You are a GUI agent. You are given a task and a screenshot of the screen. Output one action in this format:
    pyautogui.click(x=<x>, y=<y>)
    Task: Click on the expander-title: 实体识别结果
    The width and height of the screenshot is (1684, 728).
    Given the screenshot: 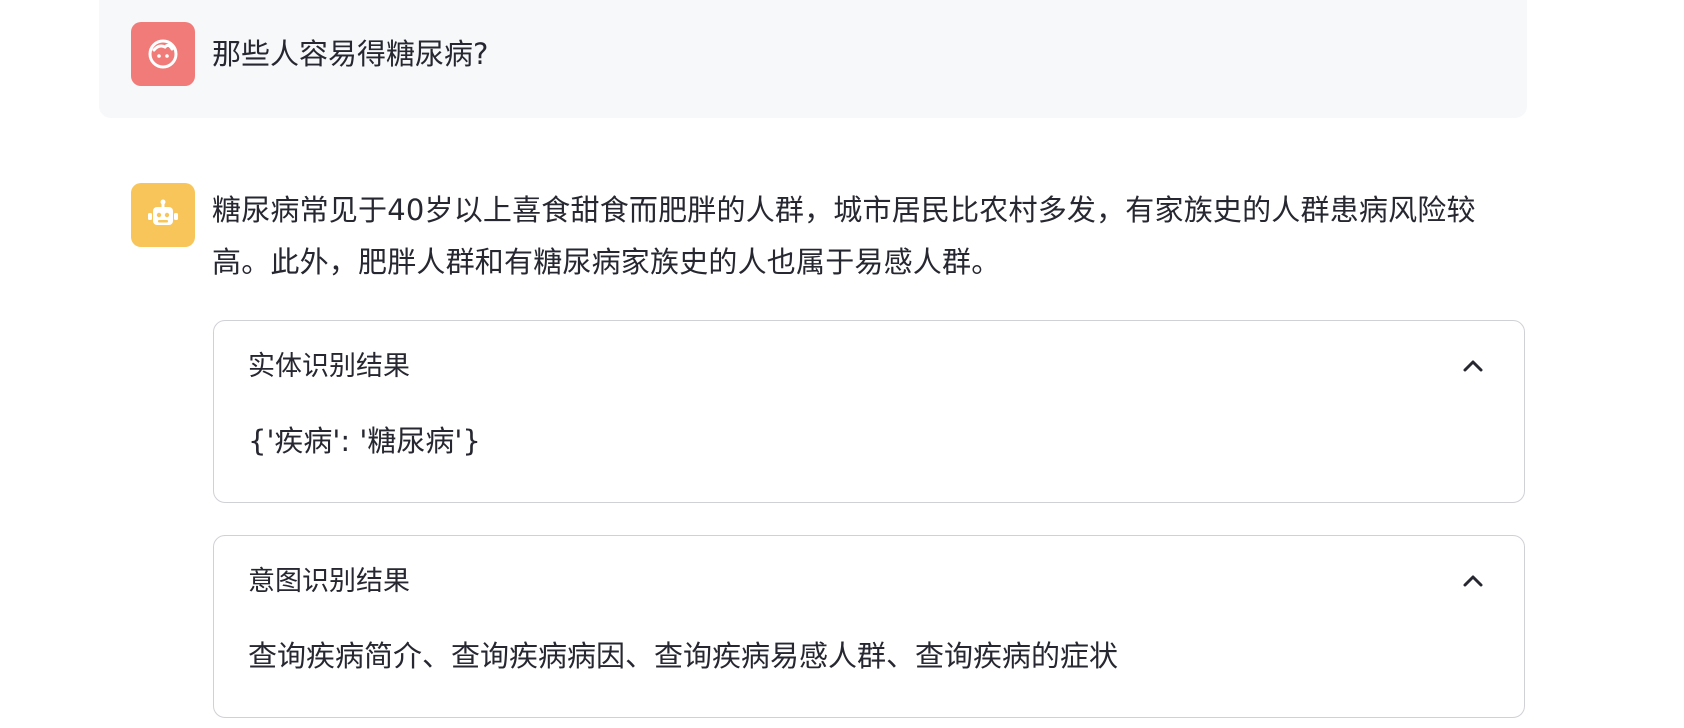 What is the action you would take?
    pyautogui.click(x=329, y=367)
    